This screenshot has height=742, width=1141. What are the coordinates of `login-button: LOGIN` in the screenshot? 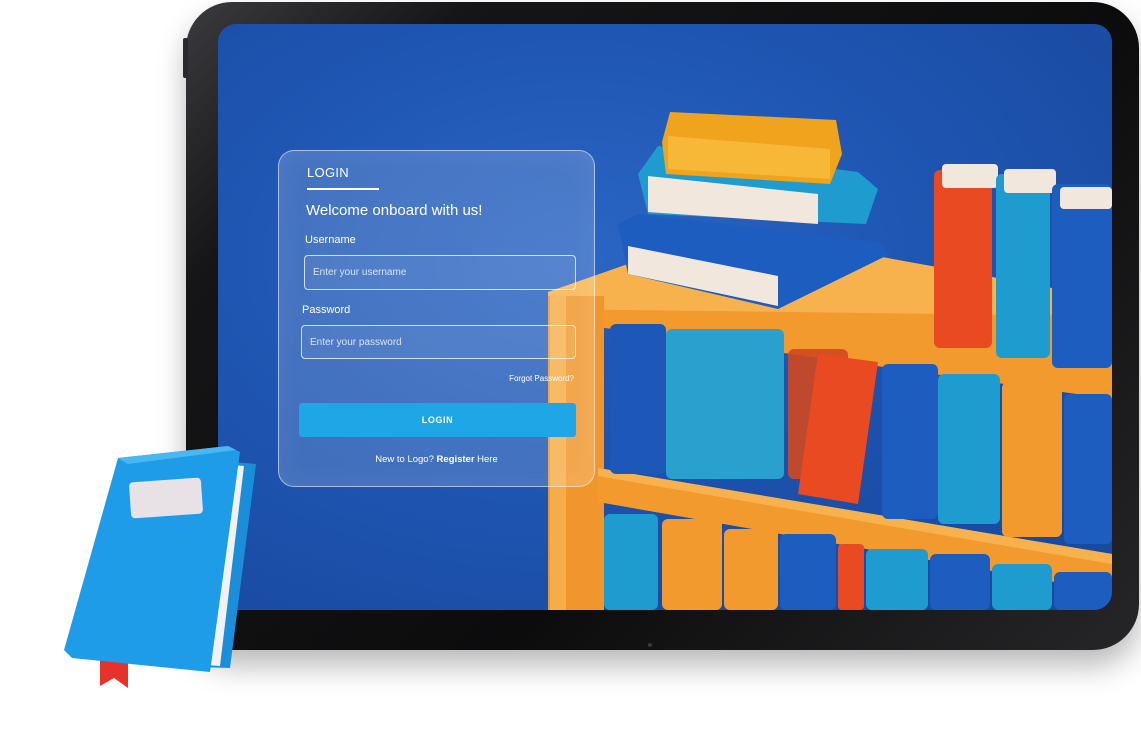 It's located at (437, 420).